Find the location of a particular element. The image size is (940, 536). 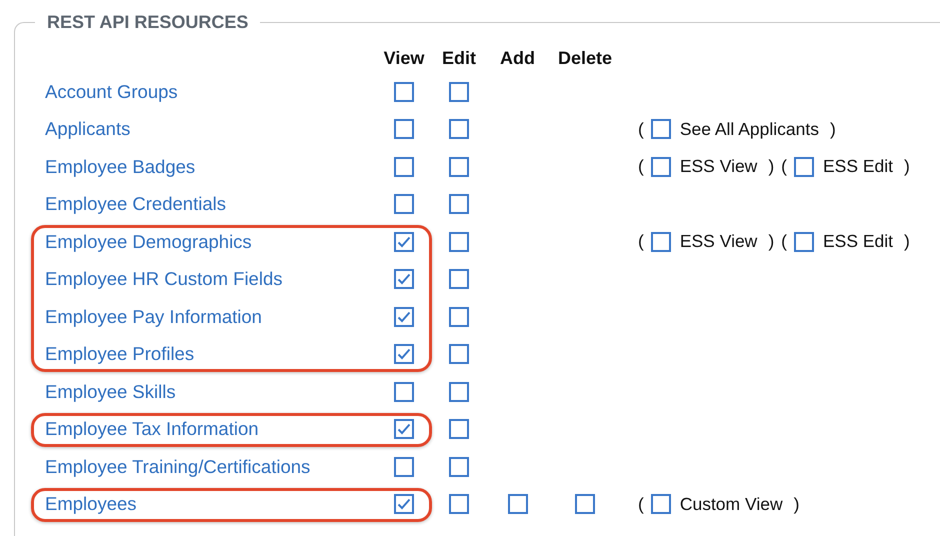

resource-link: Employee Training/Certifications is located at coordinates (206, 467).